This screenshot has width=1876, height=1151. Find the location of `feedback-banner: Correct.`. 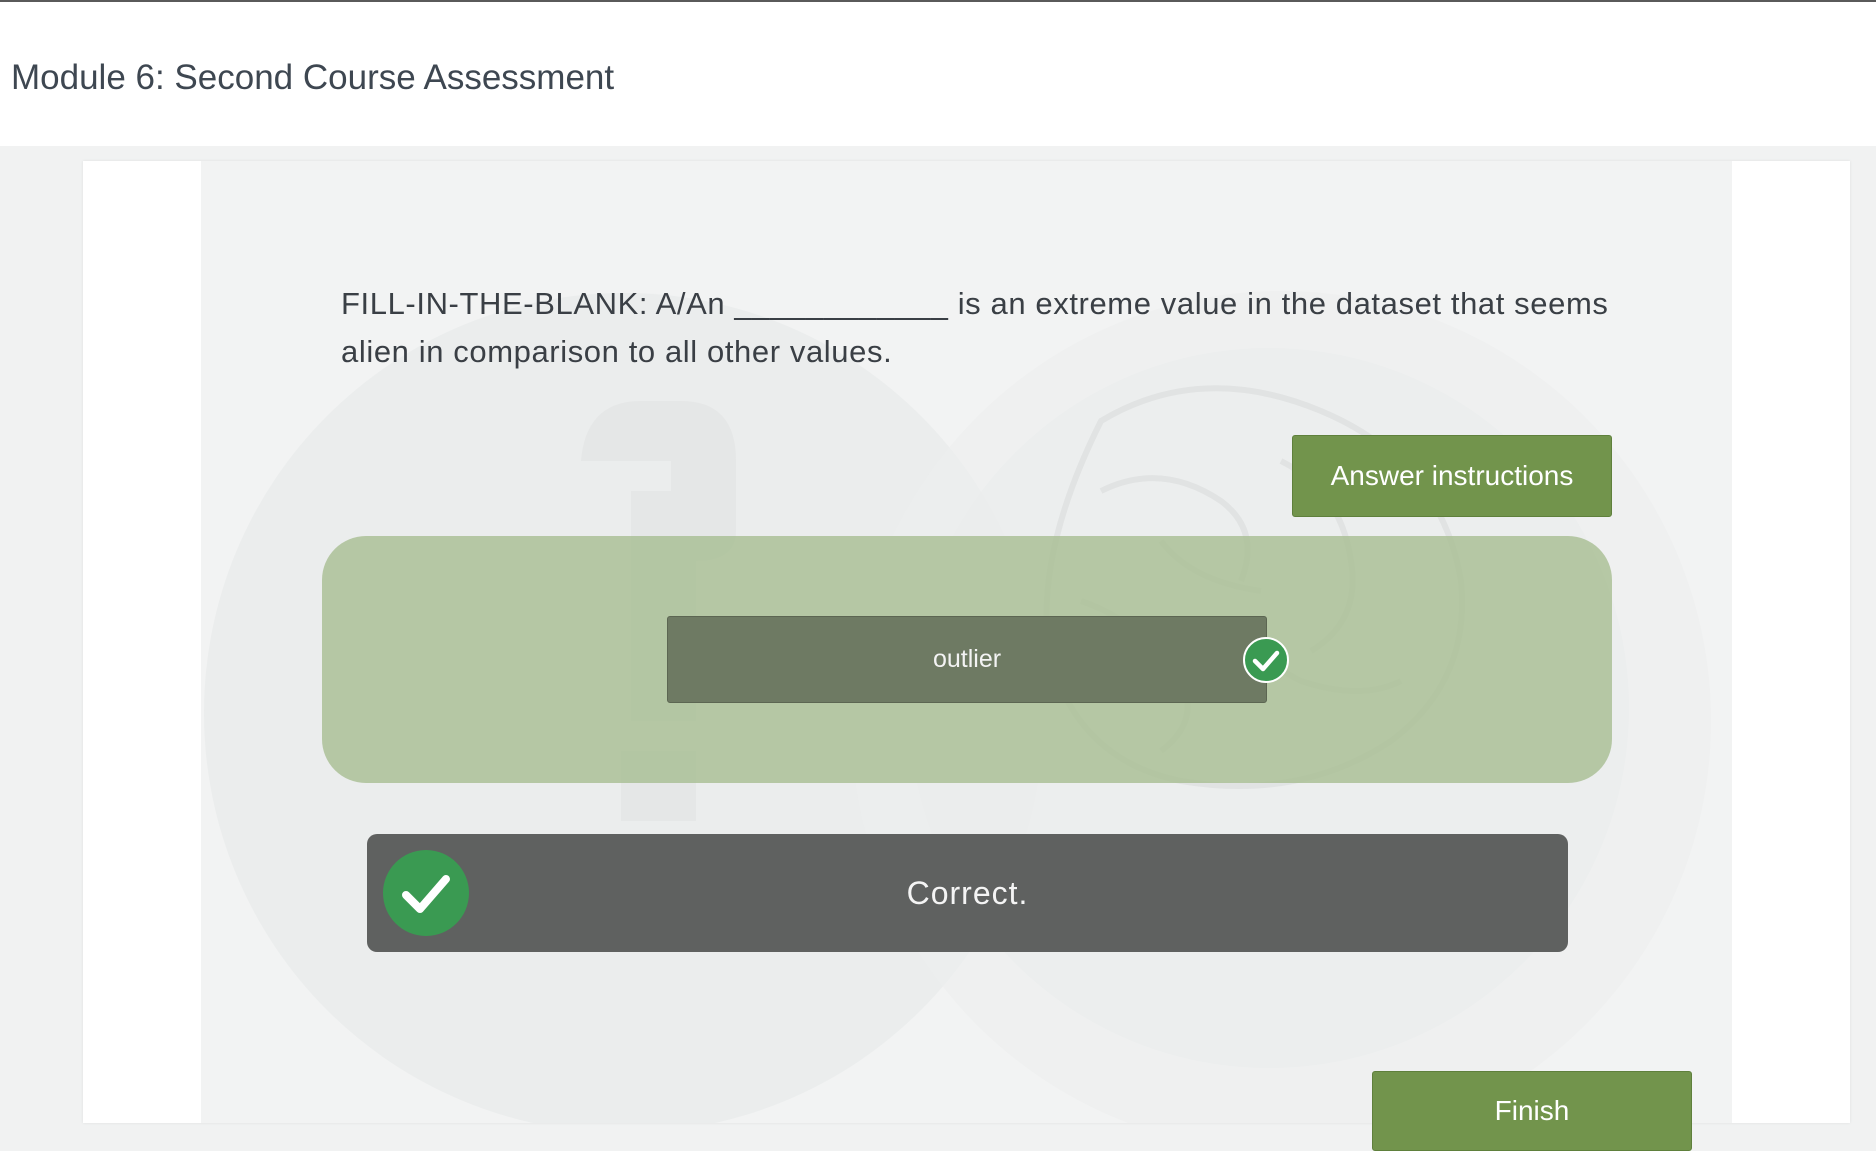

feedback-banner: Correct. is located at coordinates (967, 893).